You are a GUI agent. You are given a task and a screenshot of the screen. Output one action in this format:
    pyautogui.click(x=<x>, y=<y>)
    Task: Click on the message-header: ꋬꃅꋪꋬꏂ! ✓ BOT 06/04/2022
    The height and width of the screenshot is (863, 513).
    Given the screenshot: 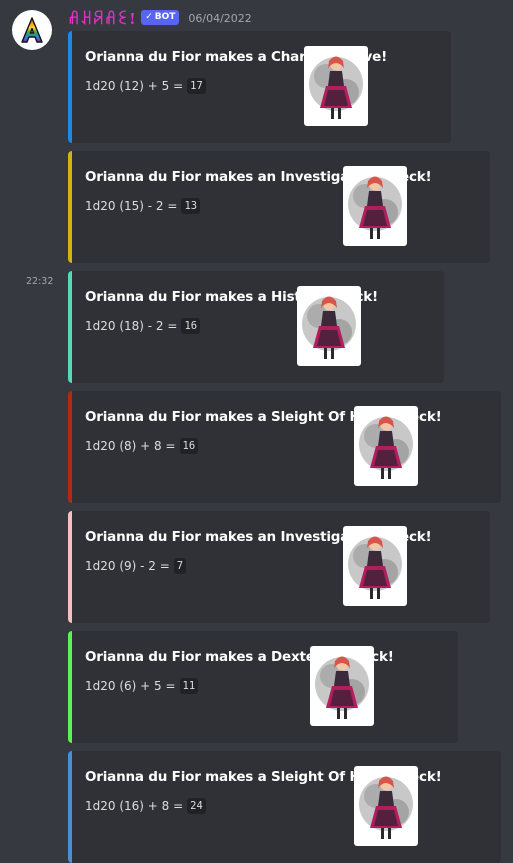 What is the action you would take?
    pyautogui.click(x=160, y=18)
    